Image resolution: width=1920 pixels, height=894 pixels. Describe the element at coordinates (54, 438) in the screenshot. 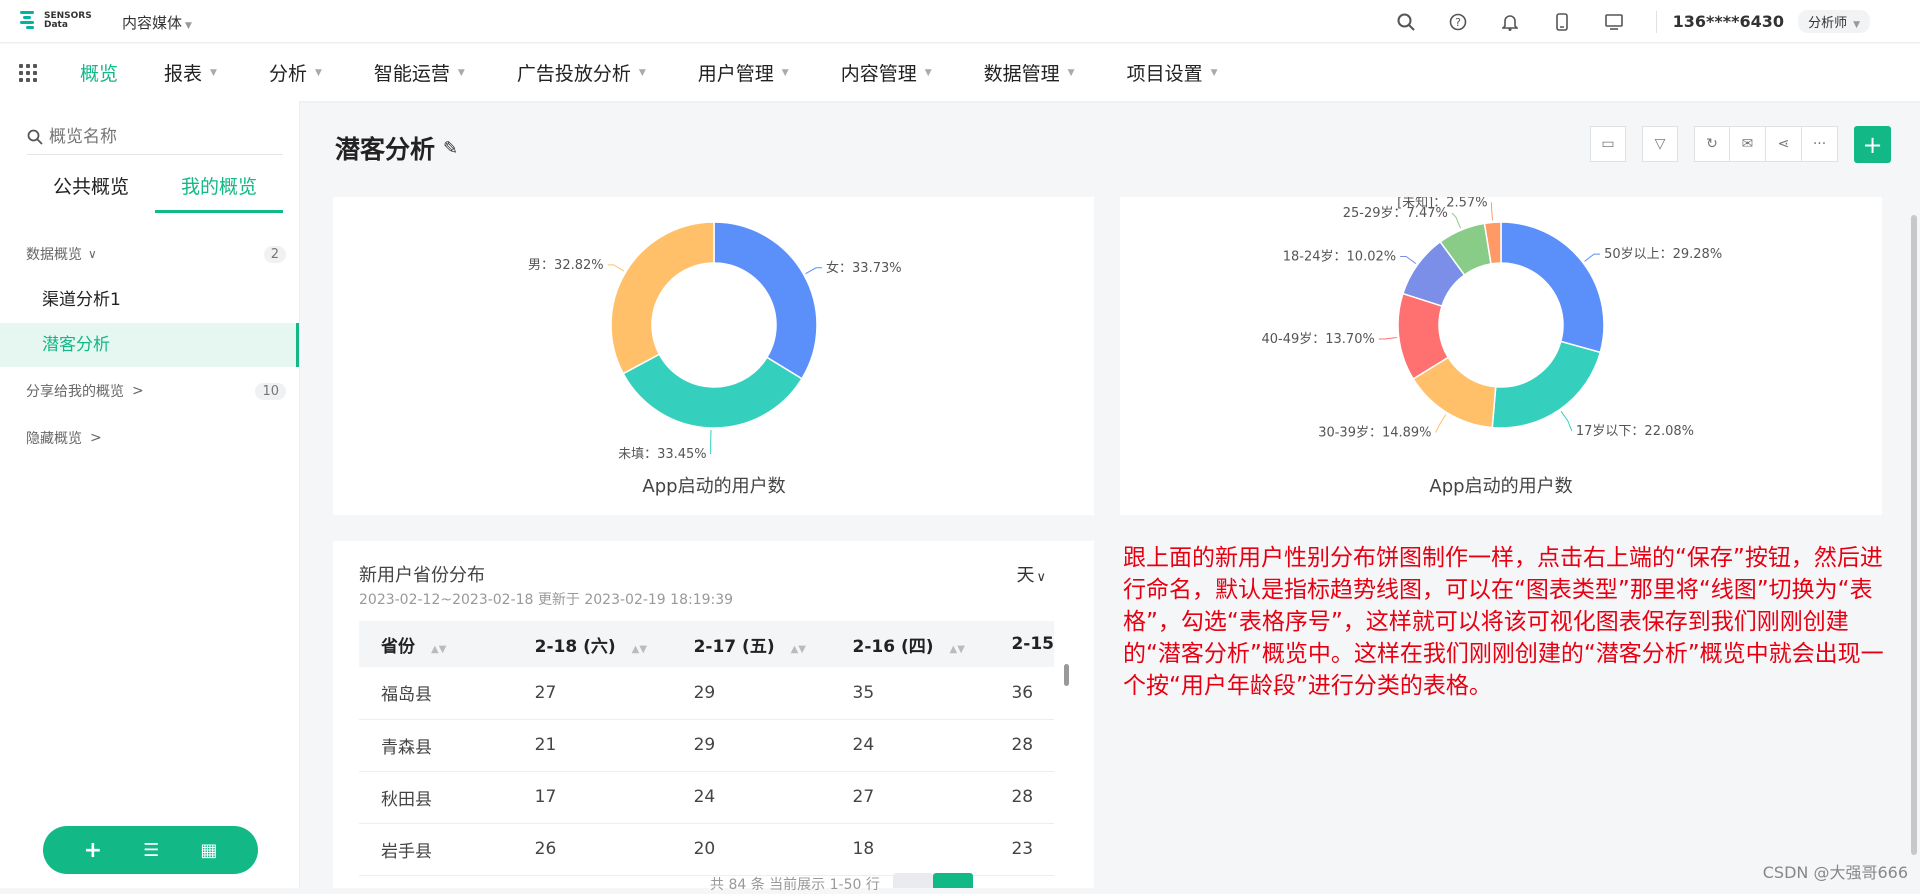

I see `group-label: 隐藏概览` at that location.